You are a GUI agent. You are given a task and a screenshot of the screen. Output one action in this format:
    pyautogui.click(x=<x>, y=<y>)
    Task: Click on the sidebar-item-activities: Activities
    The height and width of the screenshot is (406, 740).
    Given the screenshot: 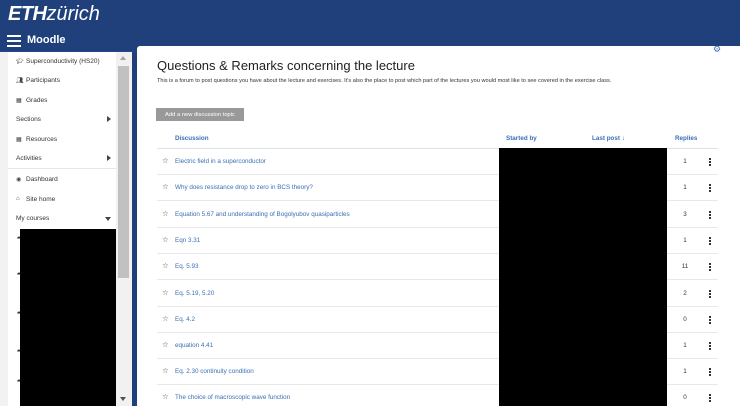 What is the action you would take?
    pyautogui.click(x=62, y=158)
    